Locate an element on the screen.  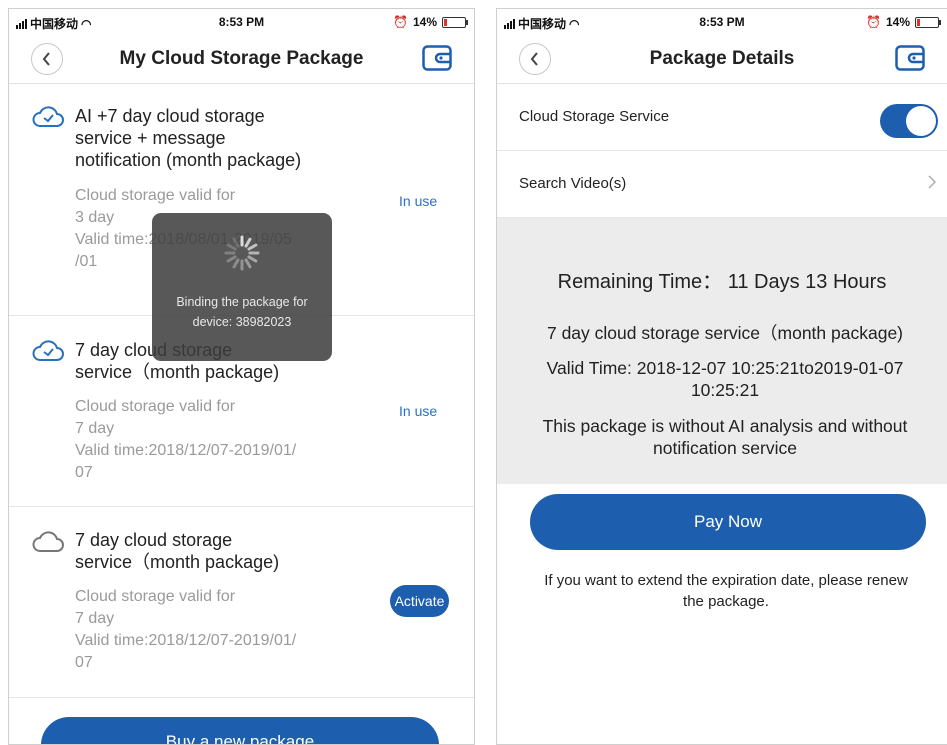
chevron-right-icon is located at coordinates (932, 182).